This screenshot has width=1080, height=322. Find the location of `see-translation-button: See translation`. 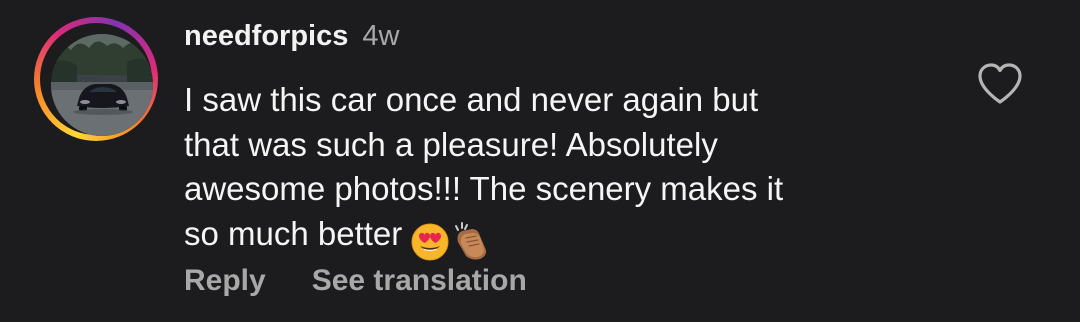

see-translation-button: See translation is located at coordinates (419, 281).